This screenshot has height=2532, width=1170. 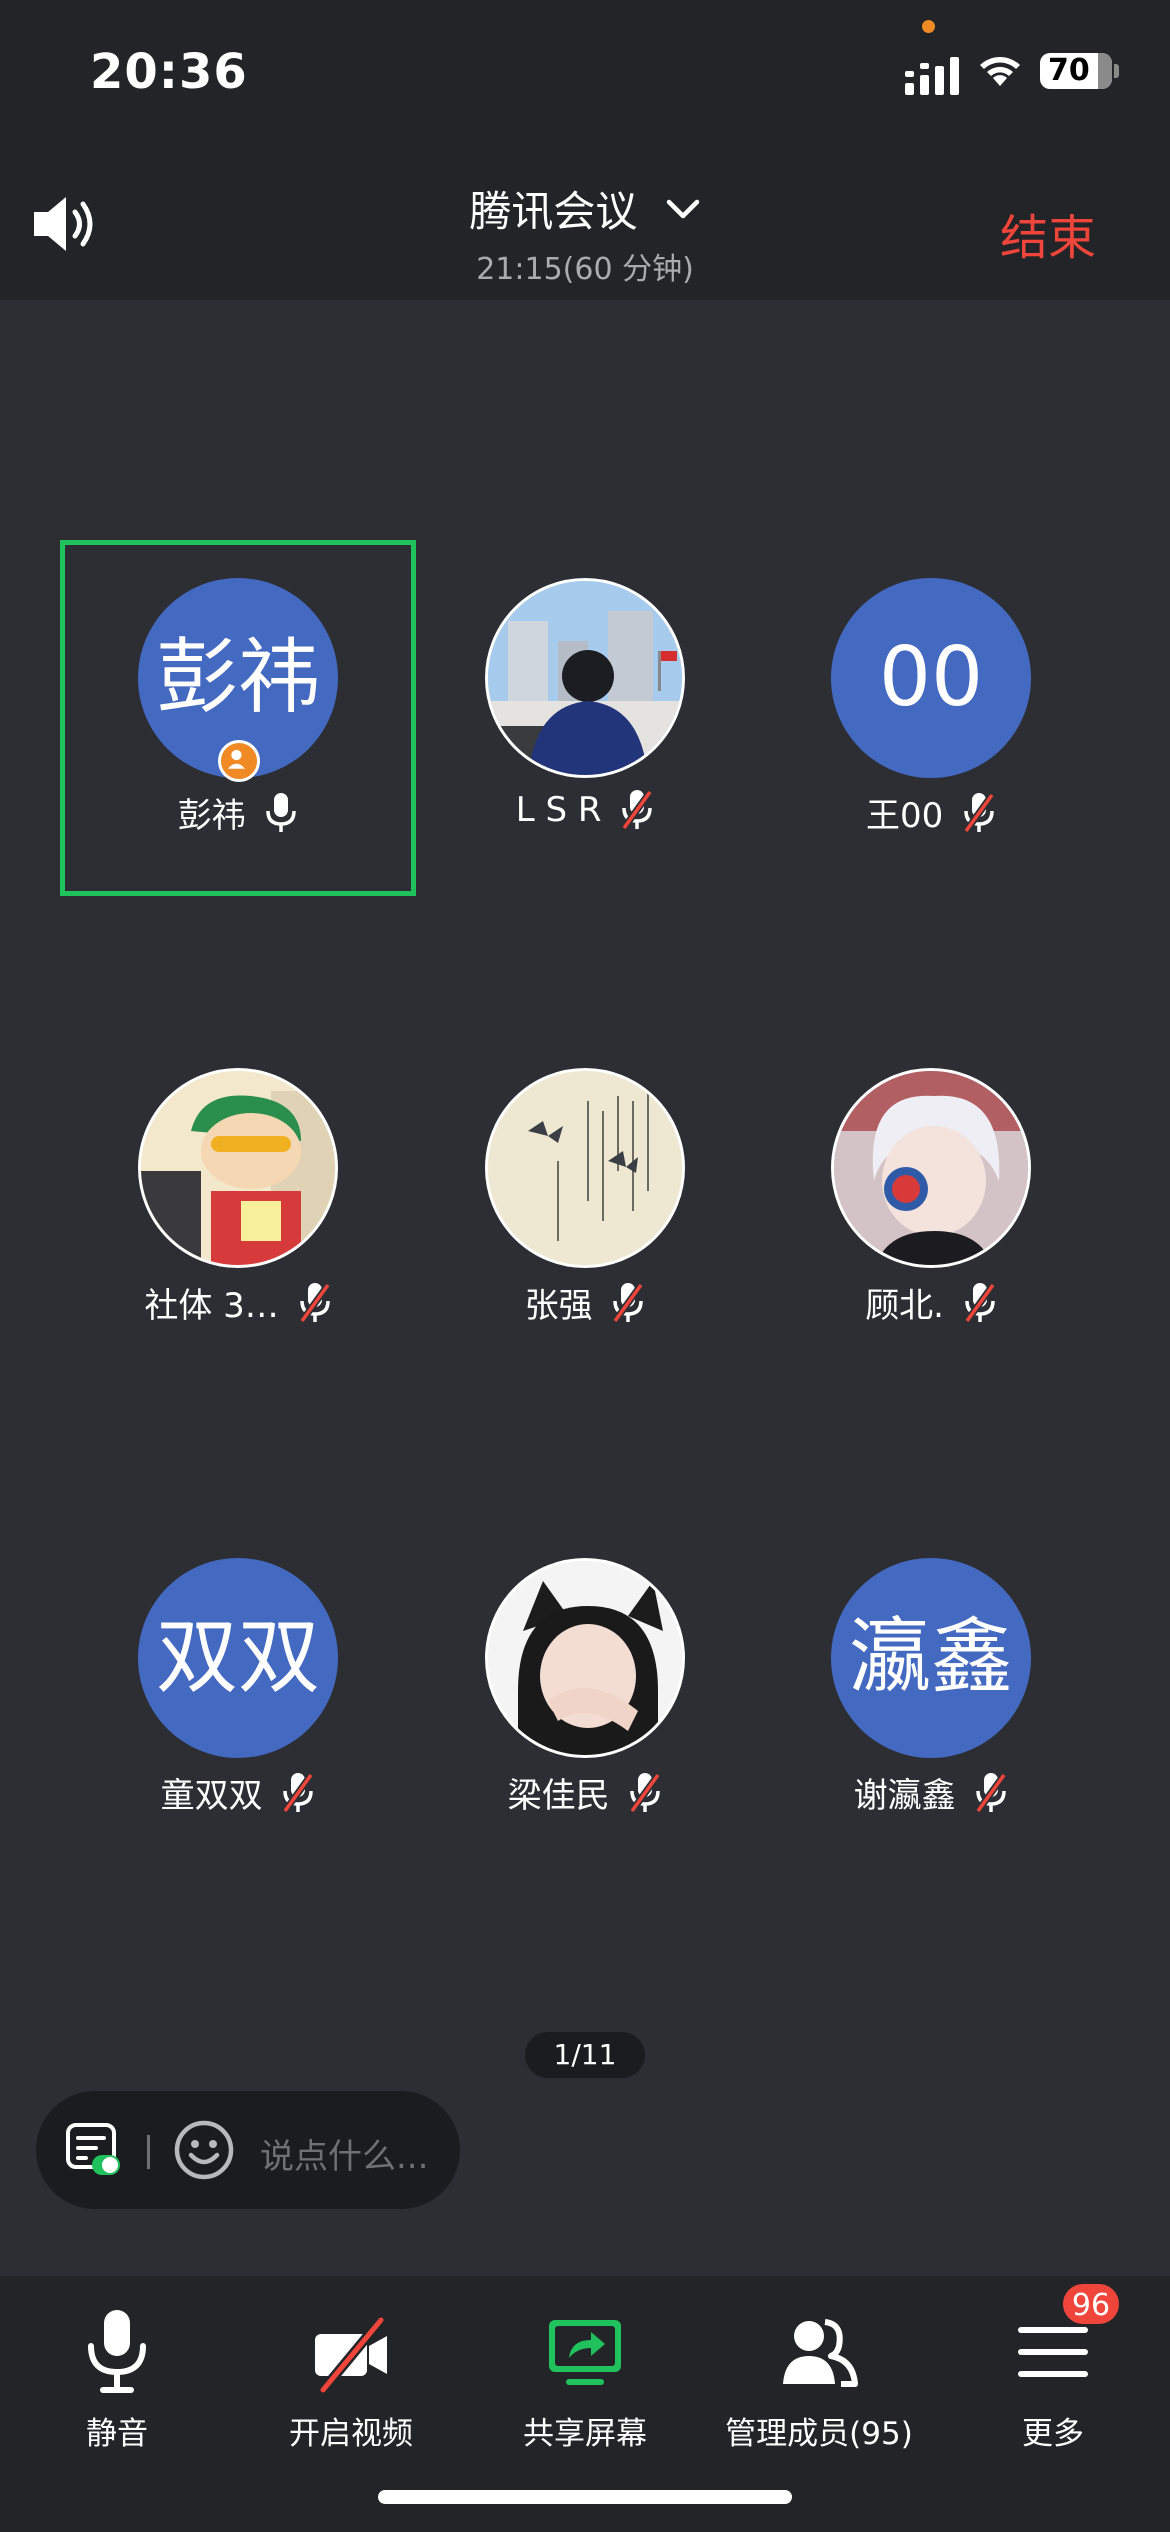 I want to click on participant-tile: 张强, so click(x=585, y=1208).